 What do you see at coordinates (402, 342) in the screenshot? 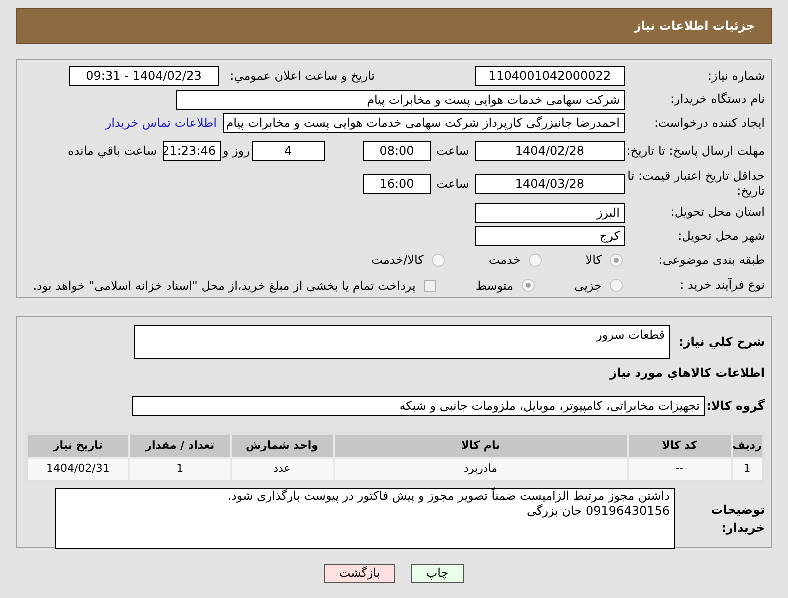
I see `description-field: قطعات سرور` at bounding box center [402, 342].